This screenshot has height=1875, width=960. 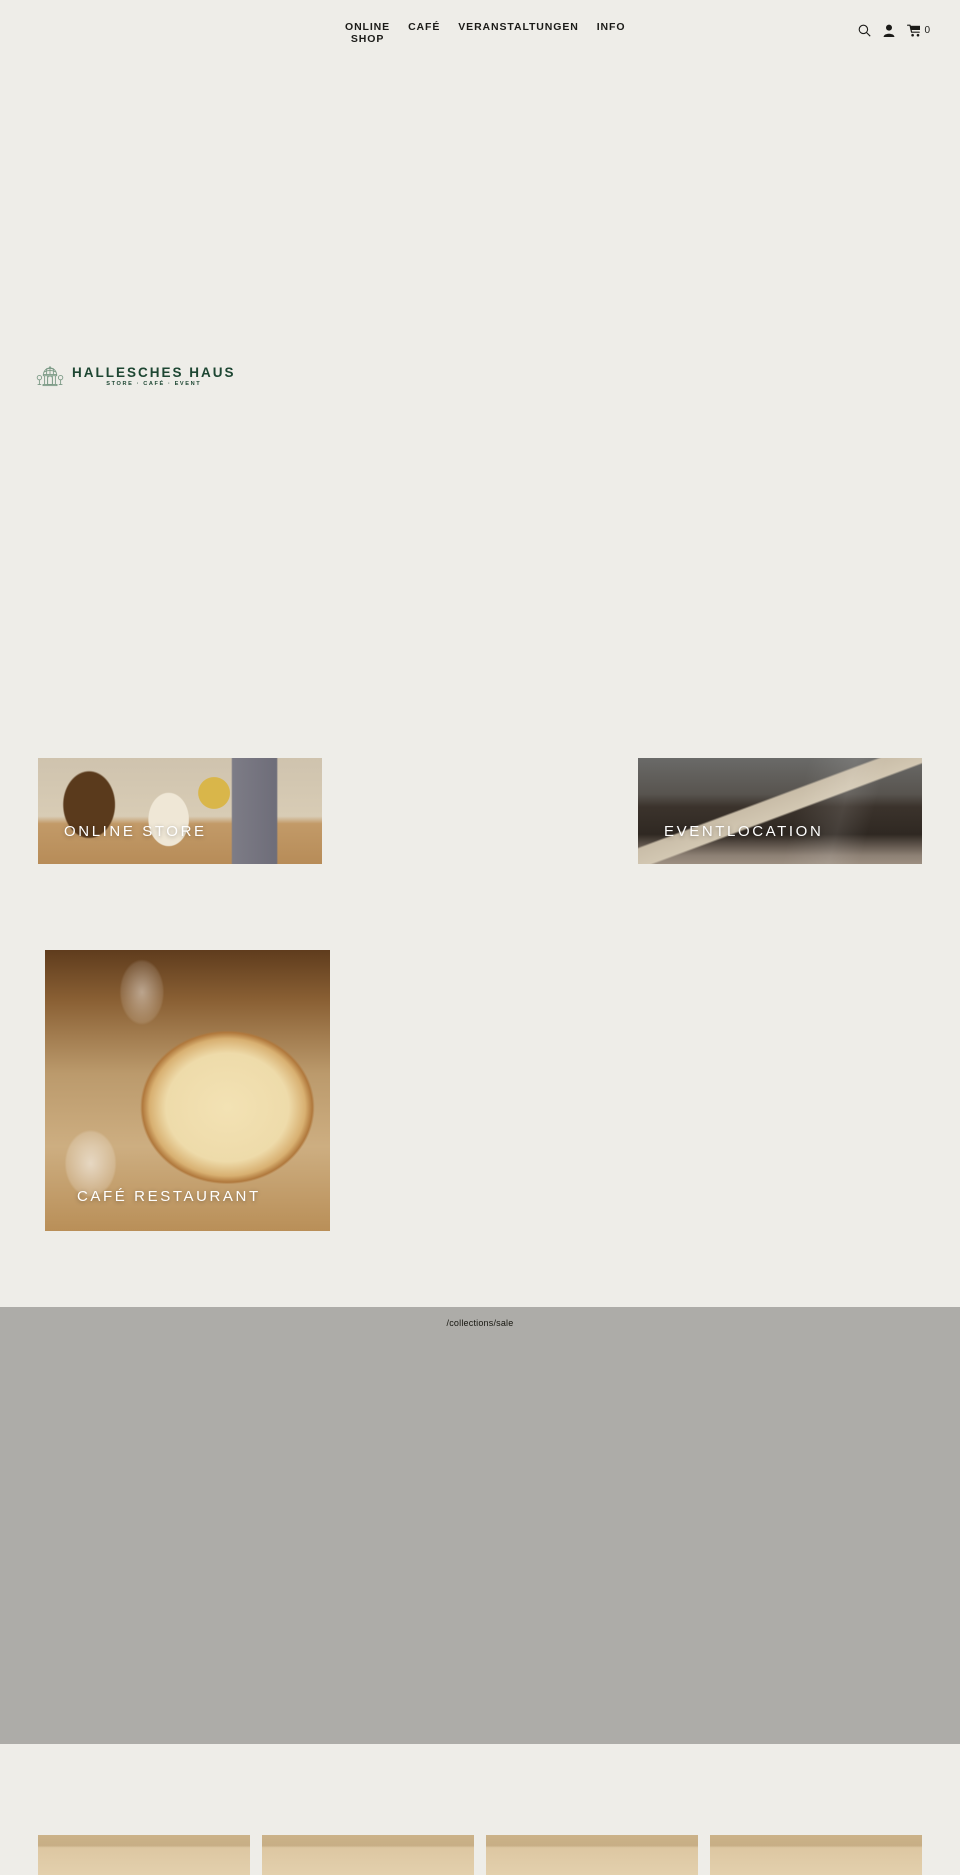 What do you see at coordinates (480, 1855) in the screenshot?
I see `product-grid` at bounding box center [480, 1855].